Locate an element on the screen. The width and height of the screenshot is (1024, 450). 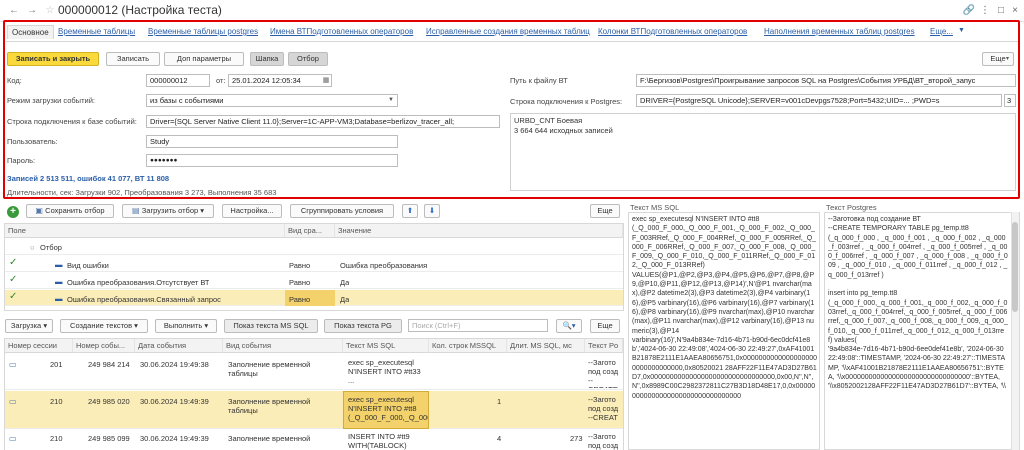
cell-num: 249 984 214 is located at coordinates (109, 364).